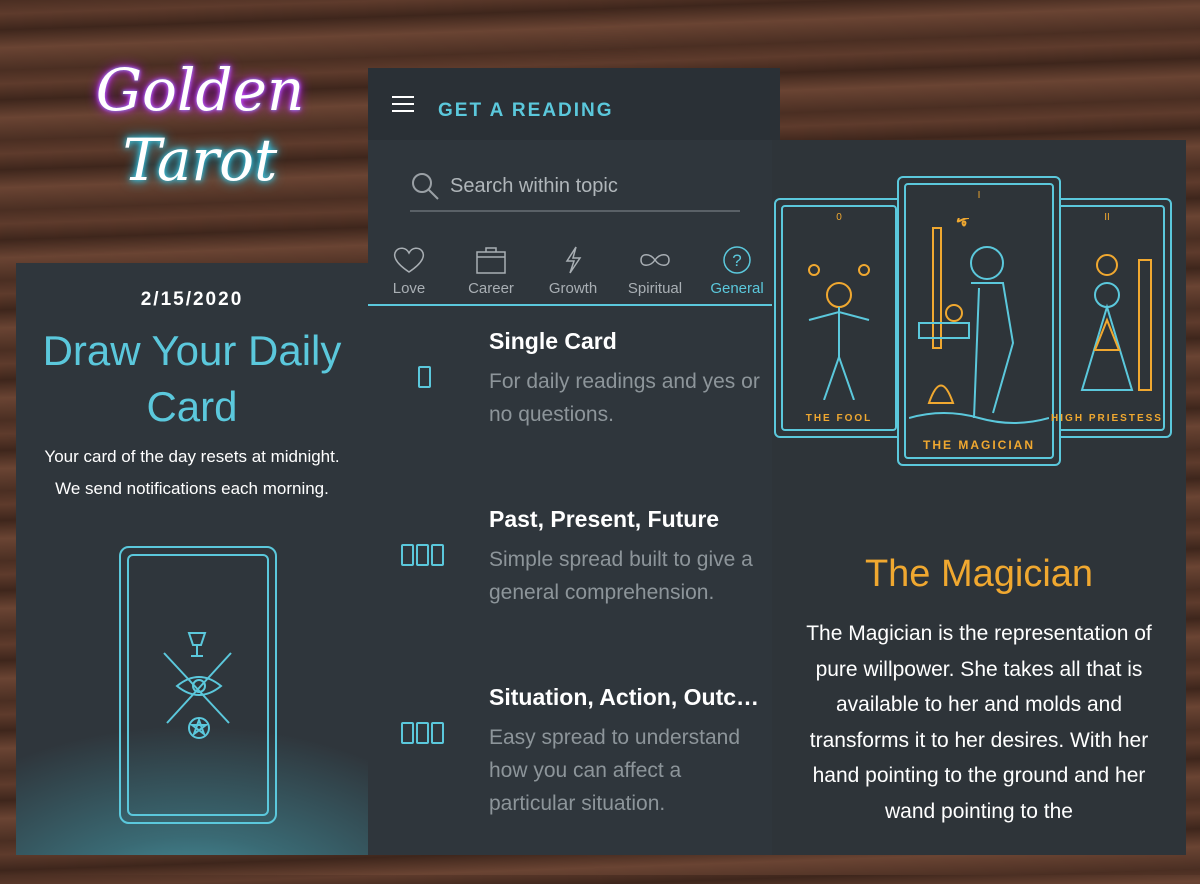  Describe the element at coordinates (553, 341) in the screenshot. I see `spread-title: Single Card` at that location.